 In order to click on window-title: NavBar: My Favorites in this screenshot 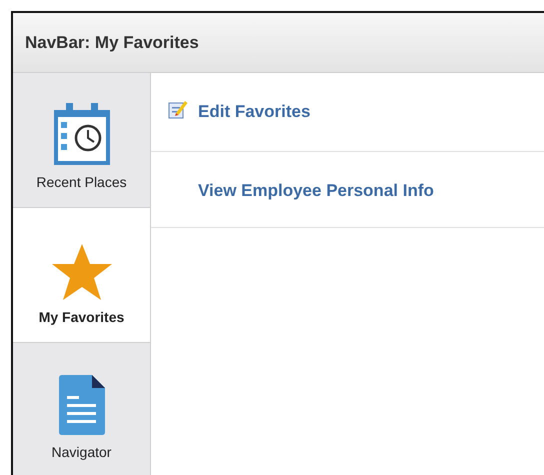, I will do `click(112, 43)`.